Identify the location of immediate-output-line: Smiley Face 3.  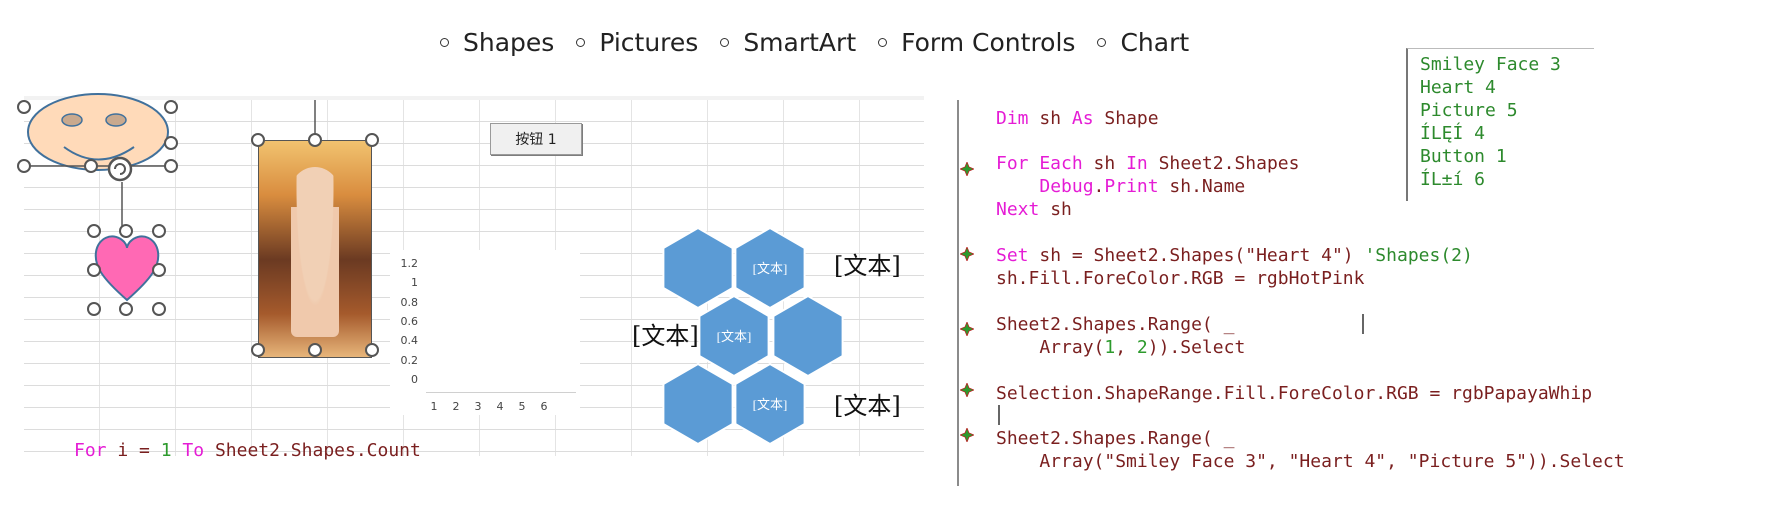
(1490, 64).